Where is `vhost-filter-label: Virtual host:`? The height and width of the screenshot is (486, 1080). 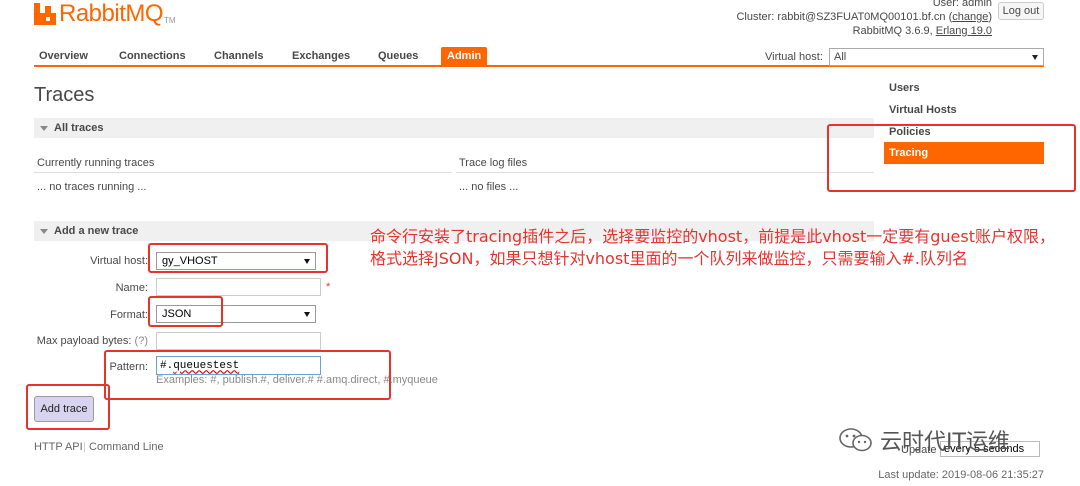 vhost-filter-label: Virtual host: is located at coordinates (794, 57).